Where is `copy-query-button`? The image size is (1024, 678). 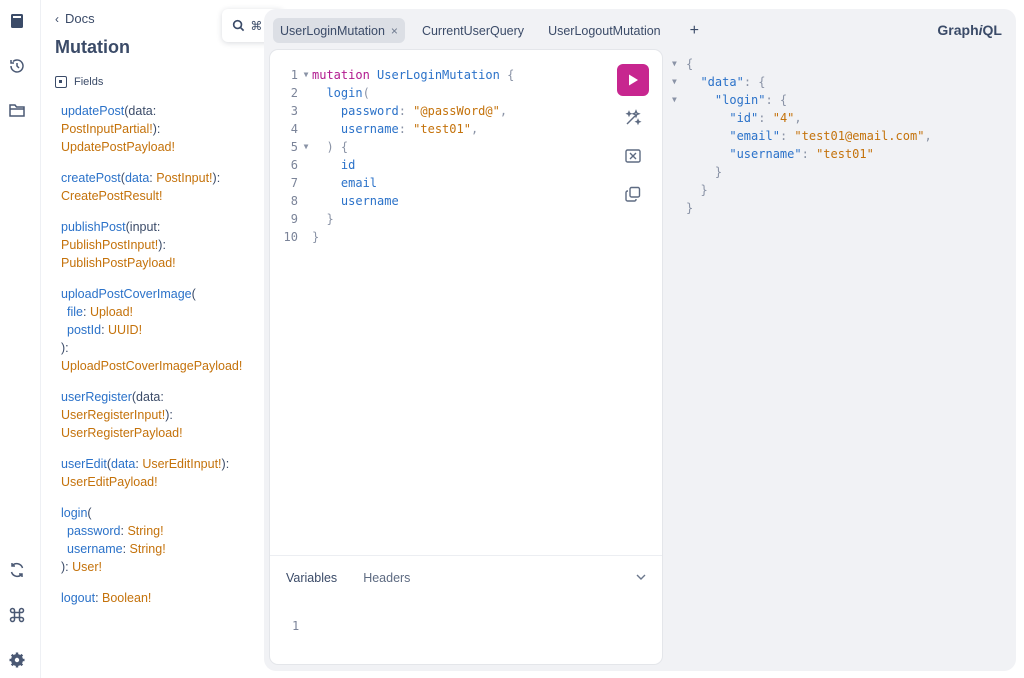 copy-query-button is located at coordinates (633, 194).